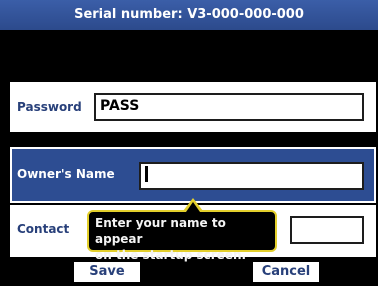 The height and width of the screenshot is (286, 378). What do you see at coordinates (43, 229) in the screenshot?
I see `contact-label: Contact` at bounding box center [43, 229].